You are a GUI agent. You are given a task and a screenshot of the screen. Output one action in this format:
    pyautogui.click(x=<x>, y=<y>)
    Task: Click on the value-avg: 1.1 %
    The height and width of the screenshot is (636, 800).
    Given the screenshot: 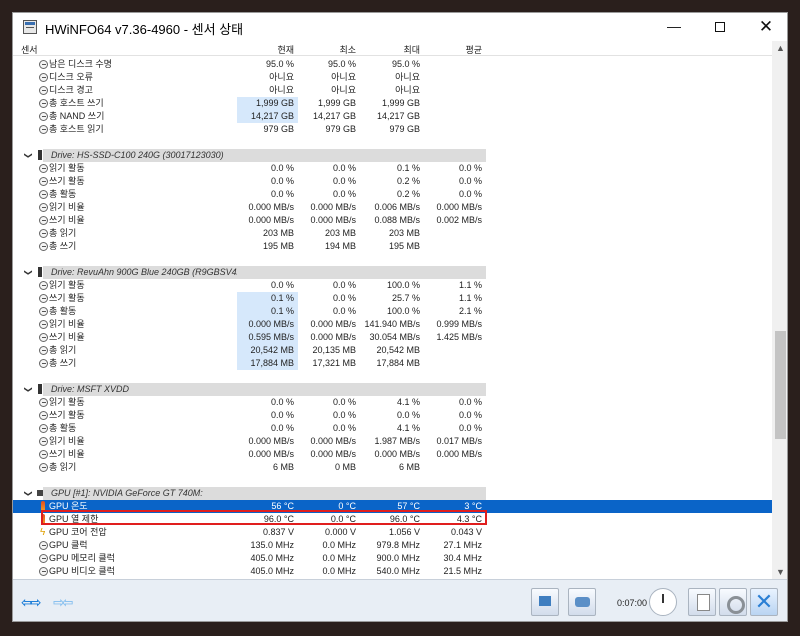 What is the action you would take?
    pyautogui.click(x=470, y=285)
    